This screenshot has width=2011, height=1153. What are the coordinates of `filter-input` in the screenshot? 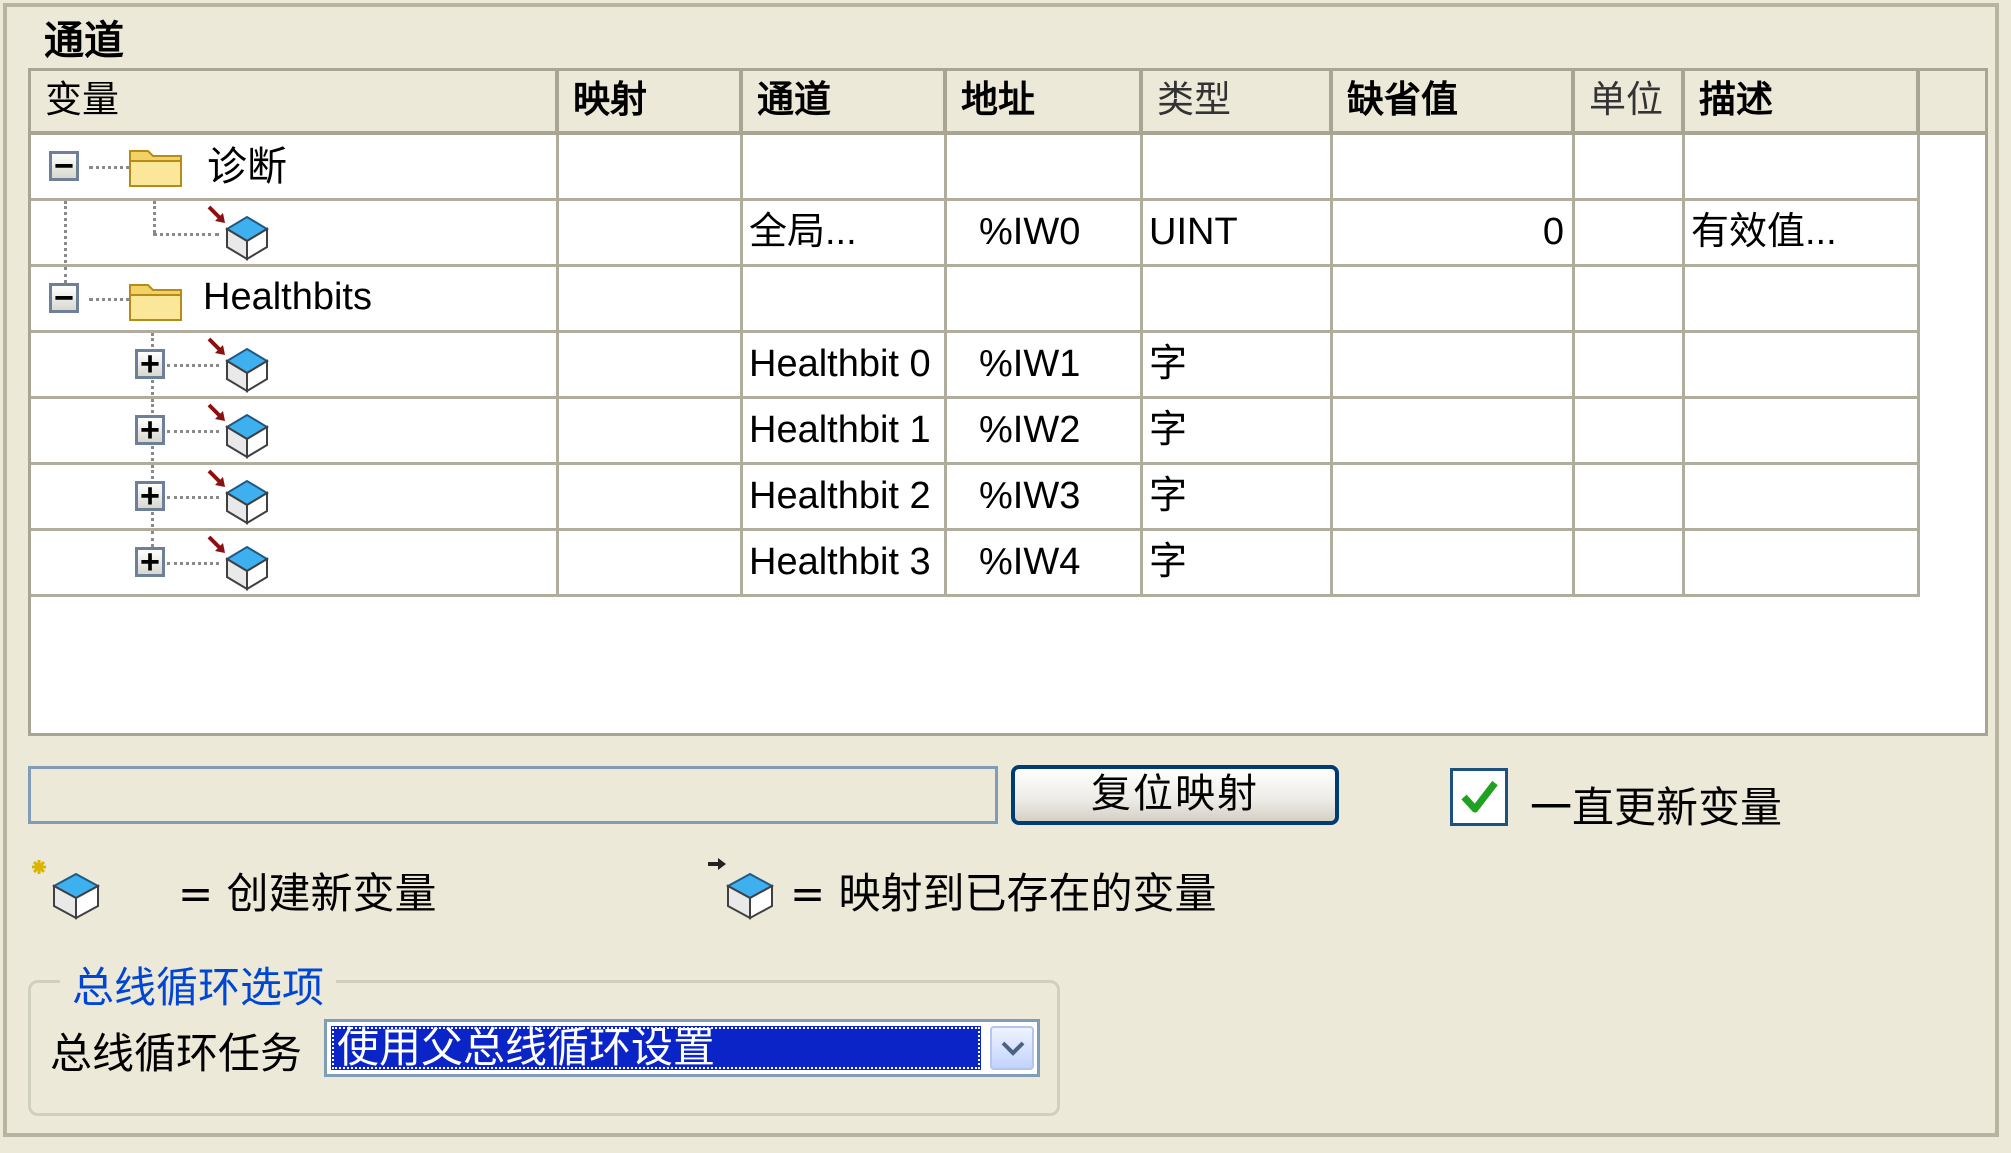 It's located at (513, 795).